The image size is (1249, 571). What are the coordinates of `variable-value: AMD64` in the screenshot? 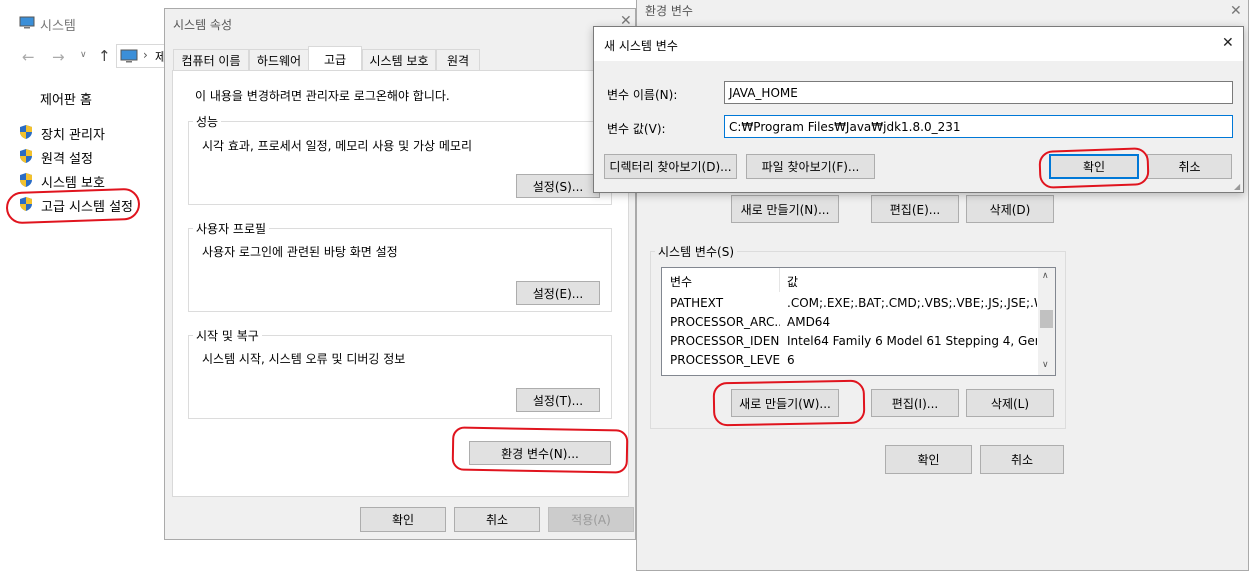 It's located at (809, 321).